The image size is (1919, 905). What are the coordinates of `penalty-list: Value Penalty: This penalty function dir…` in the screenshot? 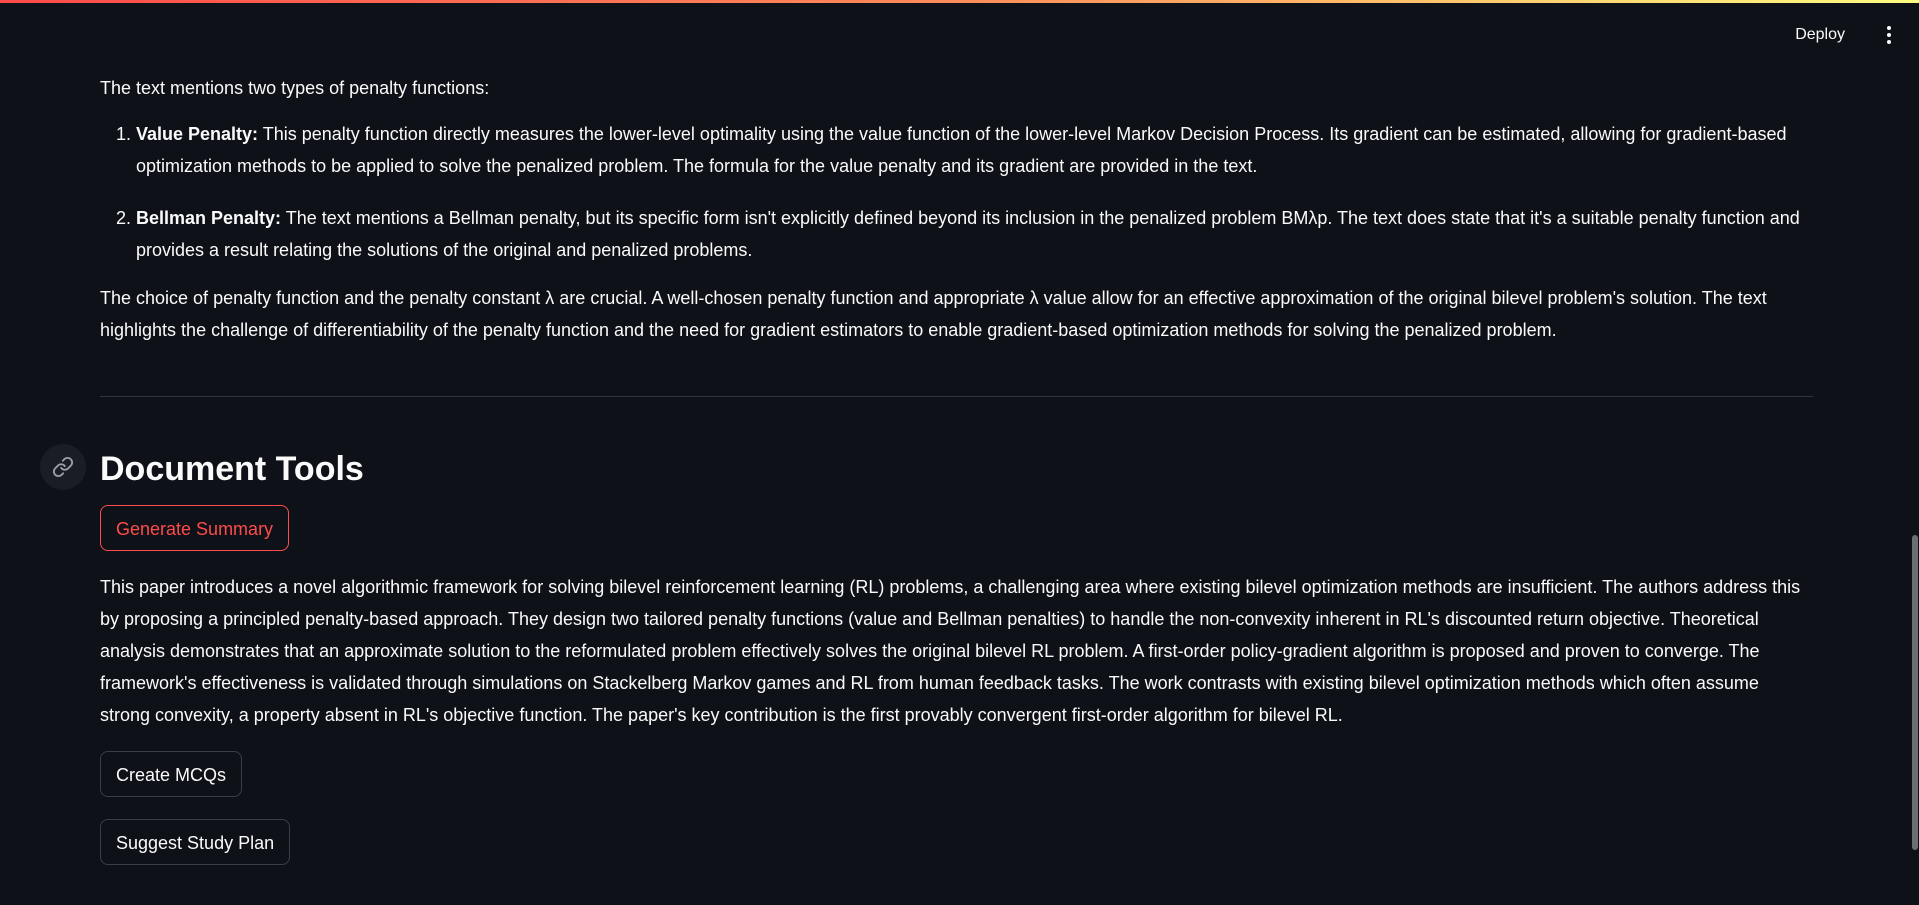 It's located at (956, 192).